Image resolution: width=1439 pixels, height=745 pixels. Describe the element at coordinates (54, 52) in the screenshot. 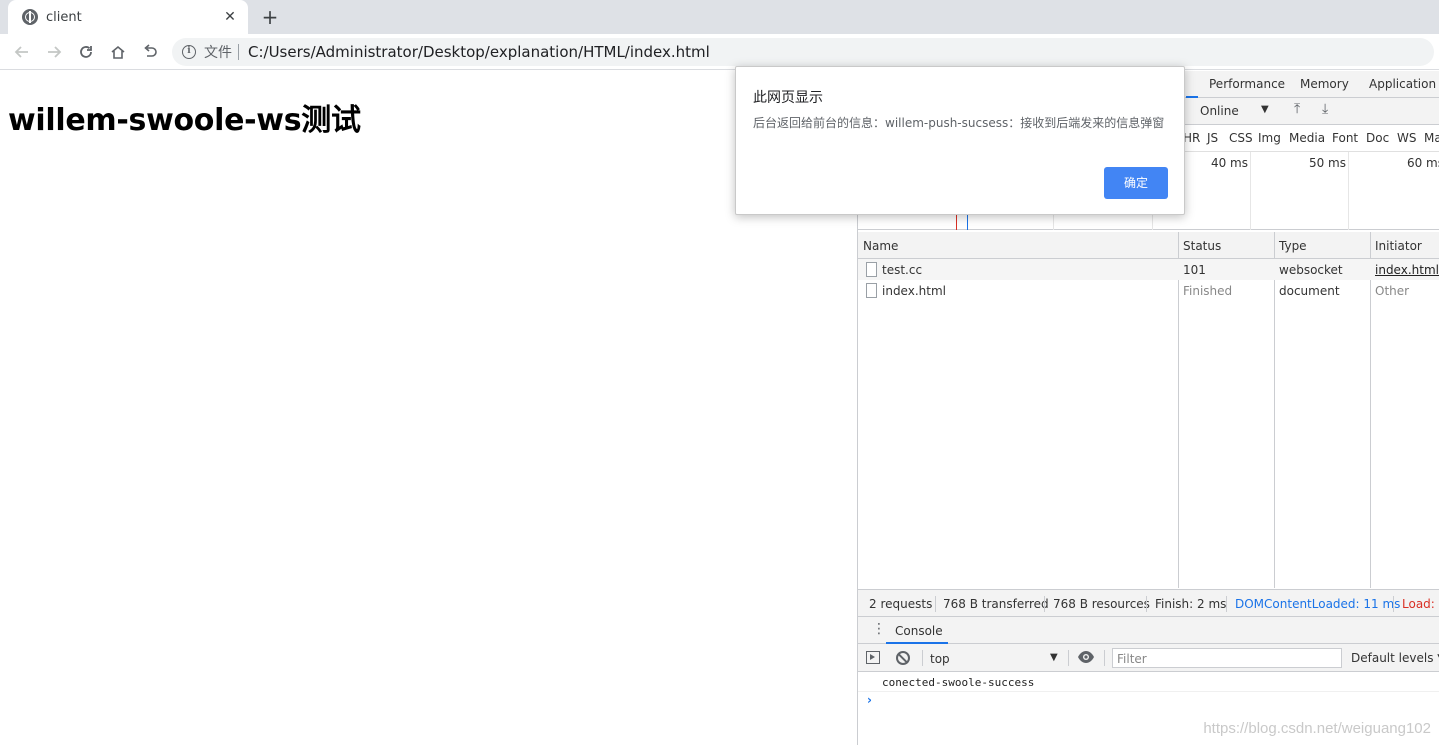

I see `forward-arrow-icon` at that location.